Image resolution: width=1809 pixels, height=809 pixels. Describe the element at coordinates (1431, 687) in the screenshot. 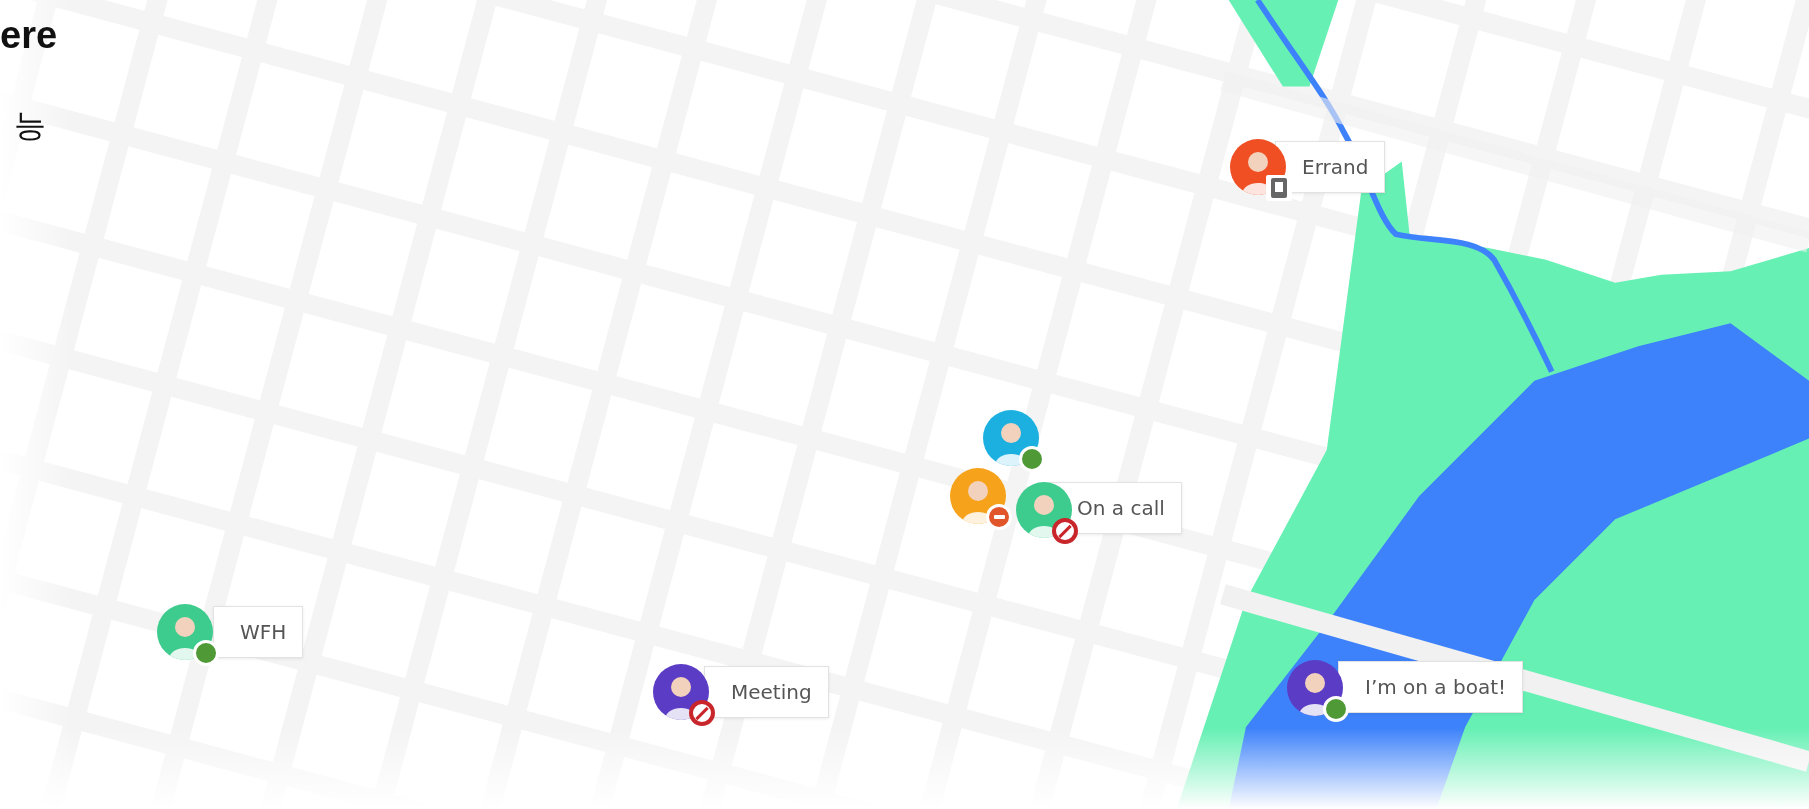

I see `status-label: I’m on a boat!` at that location.